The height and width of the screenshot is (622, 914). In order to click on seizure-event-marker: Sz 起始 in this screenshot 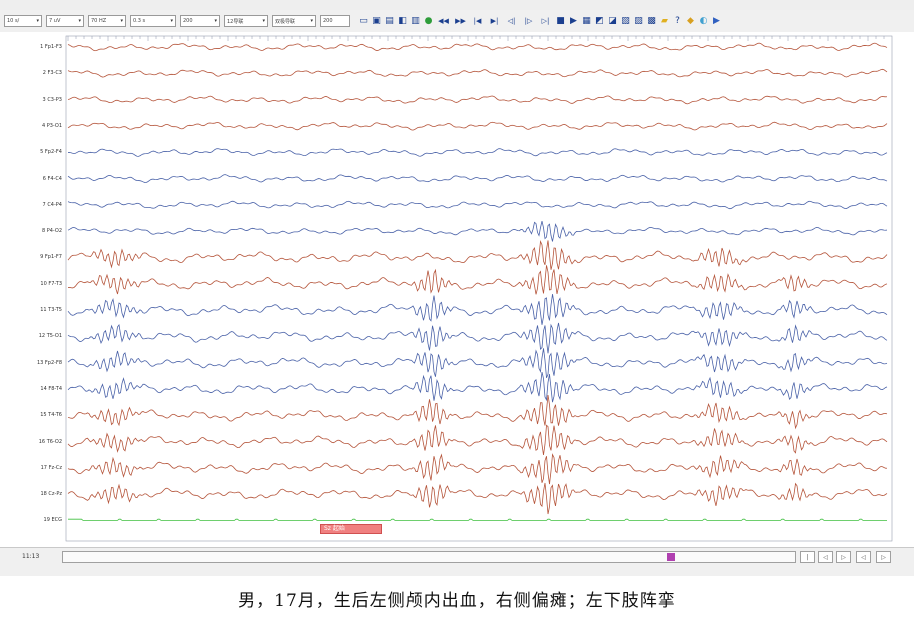, I will do `click(351, 529)`.